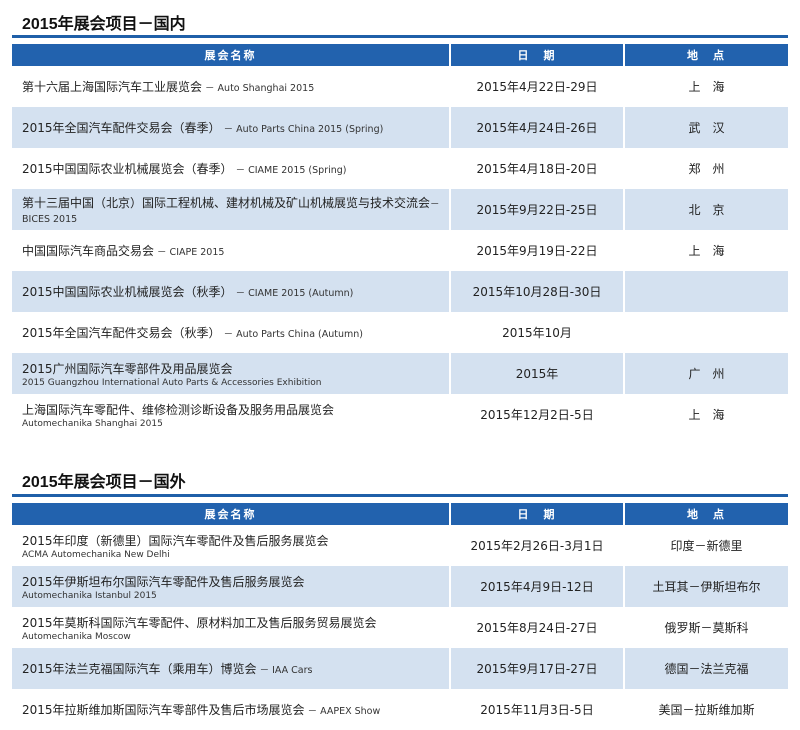 Image resolution: width=800 pixels, height=730 pixels. What do you see at coordinates (538, 127) in the screenshot?
I see `event-date: 2015年4月24日-26日` at bounding box center [538, 127].